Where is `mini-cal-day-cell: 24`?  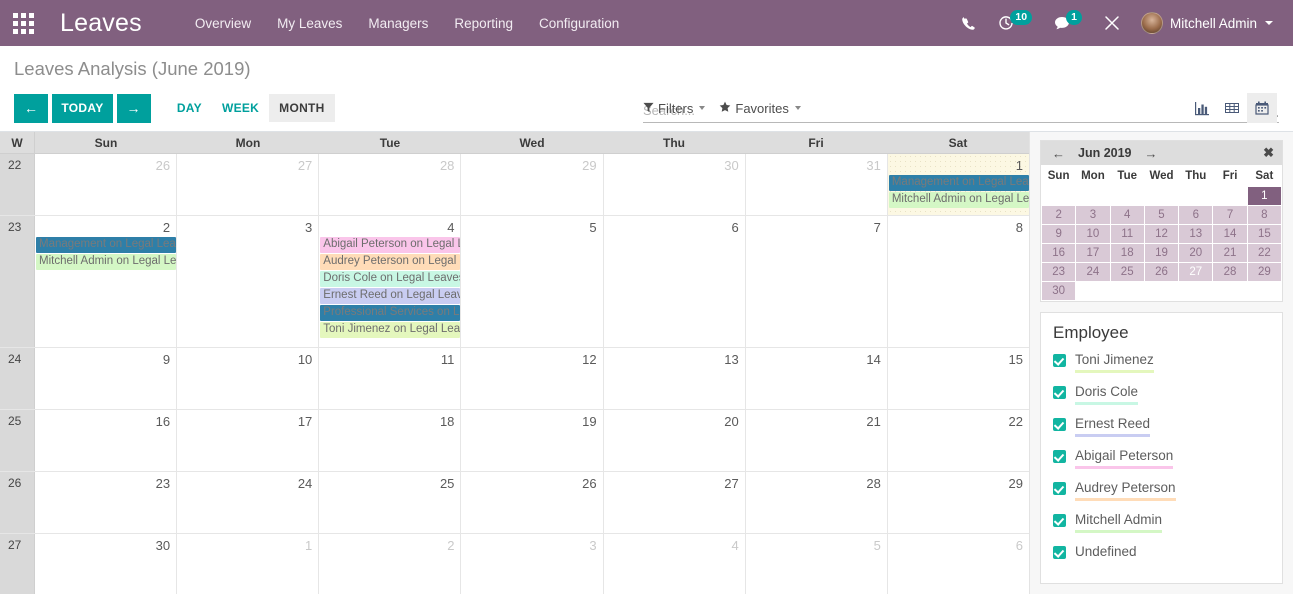
mini-cal-day-cell: 24 is located at coordinates (1093, 272).